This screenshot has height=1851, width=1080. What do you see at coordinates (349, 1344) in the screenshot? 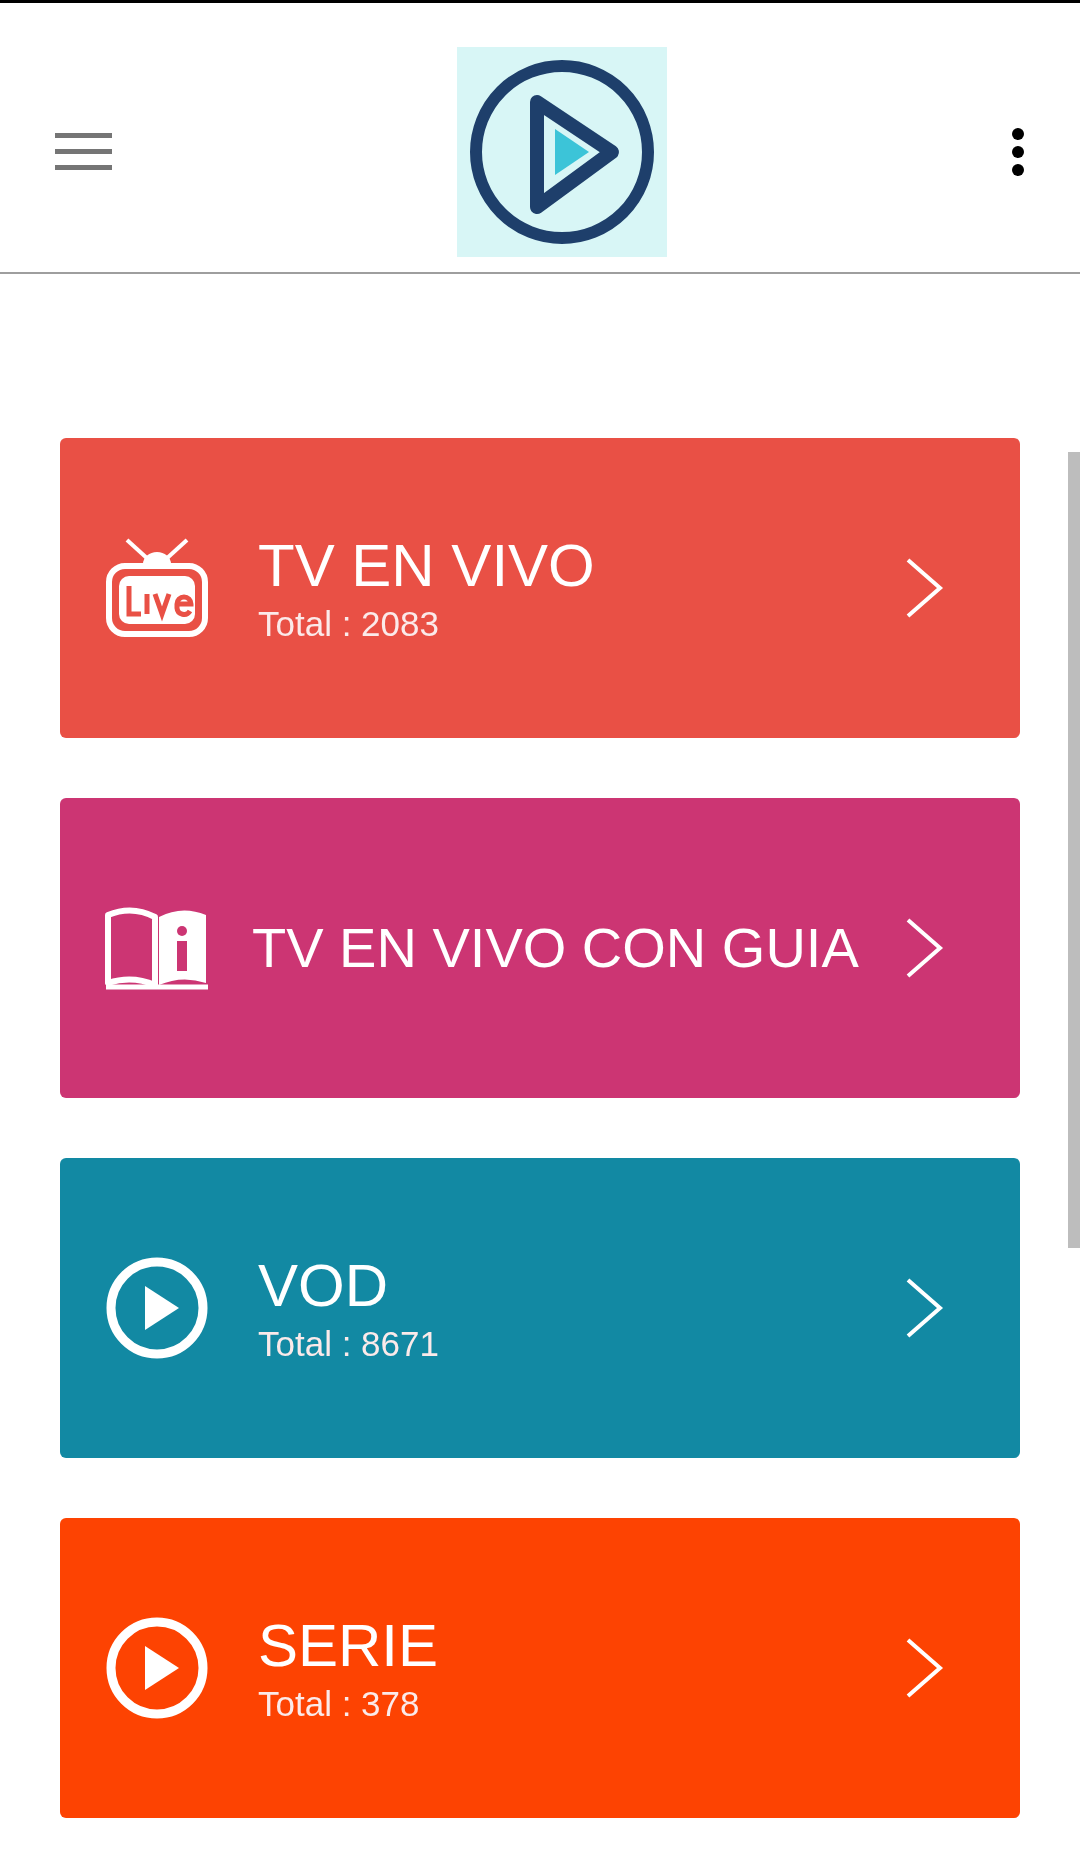
I see `category-total: Total : 8671` at bounding box center [349, 1344].